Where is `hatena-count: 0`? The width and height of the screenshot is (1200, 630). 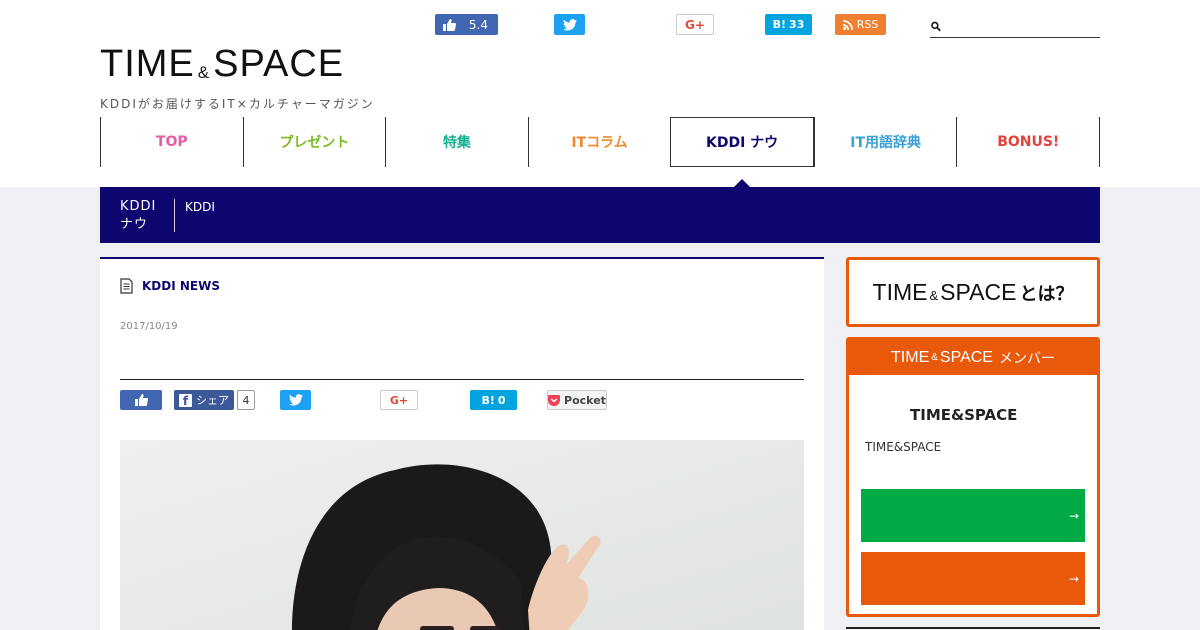
hatena-count: 0 is located at coordinates (501, 400).